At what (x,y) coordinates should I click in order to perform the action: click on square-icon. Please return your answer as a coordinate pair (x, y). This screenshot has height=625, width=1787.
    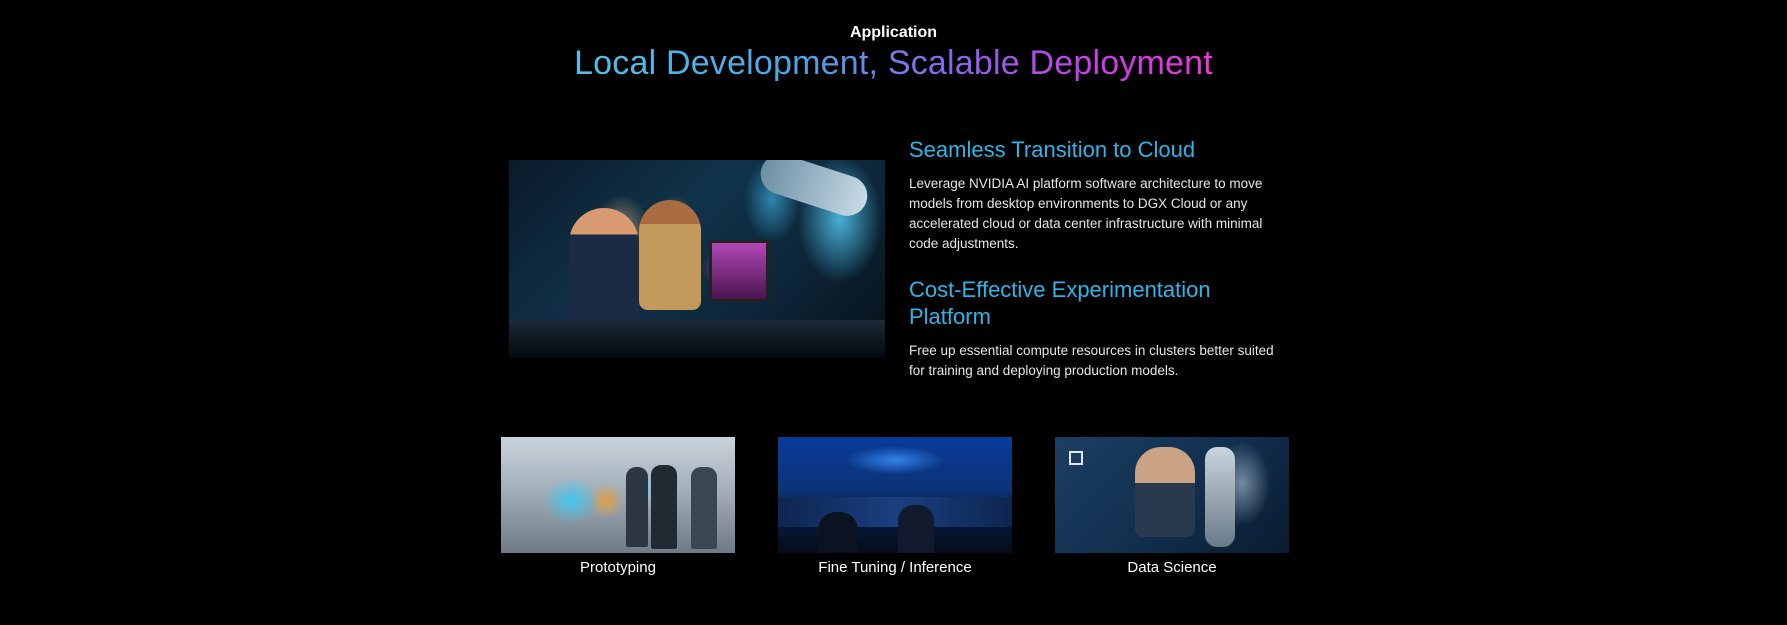
    Looking at the image, I should click on (1076, 458).